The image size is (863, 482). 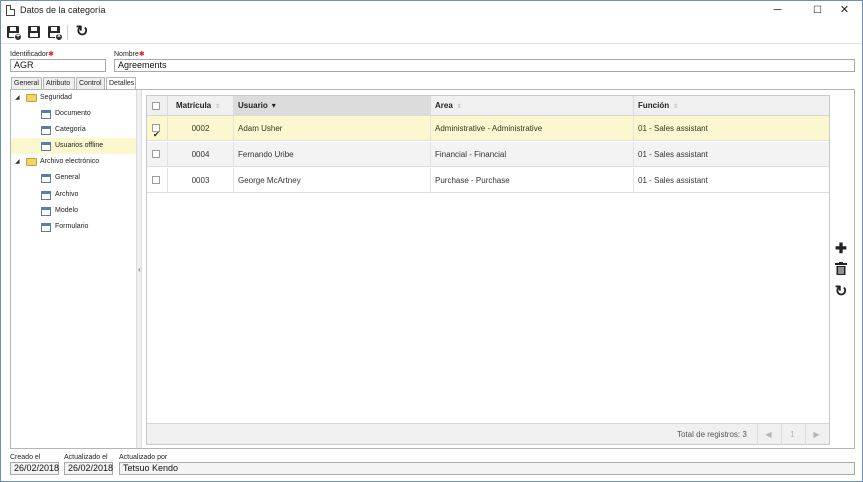 I want to click on plus-icon: ✚, so click(x=841, y=248).